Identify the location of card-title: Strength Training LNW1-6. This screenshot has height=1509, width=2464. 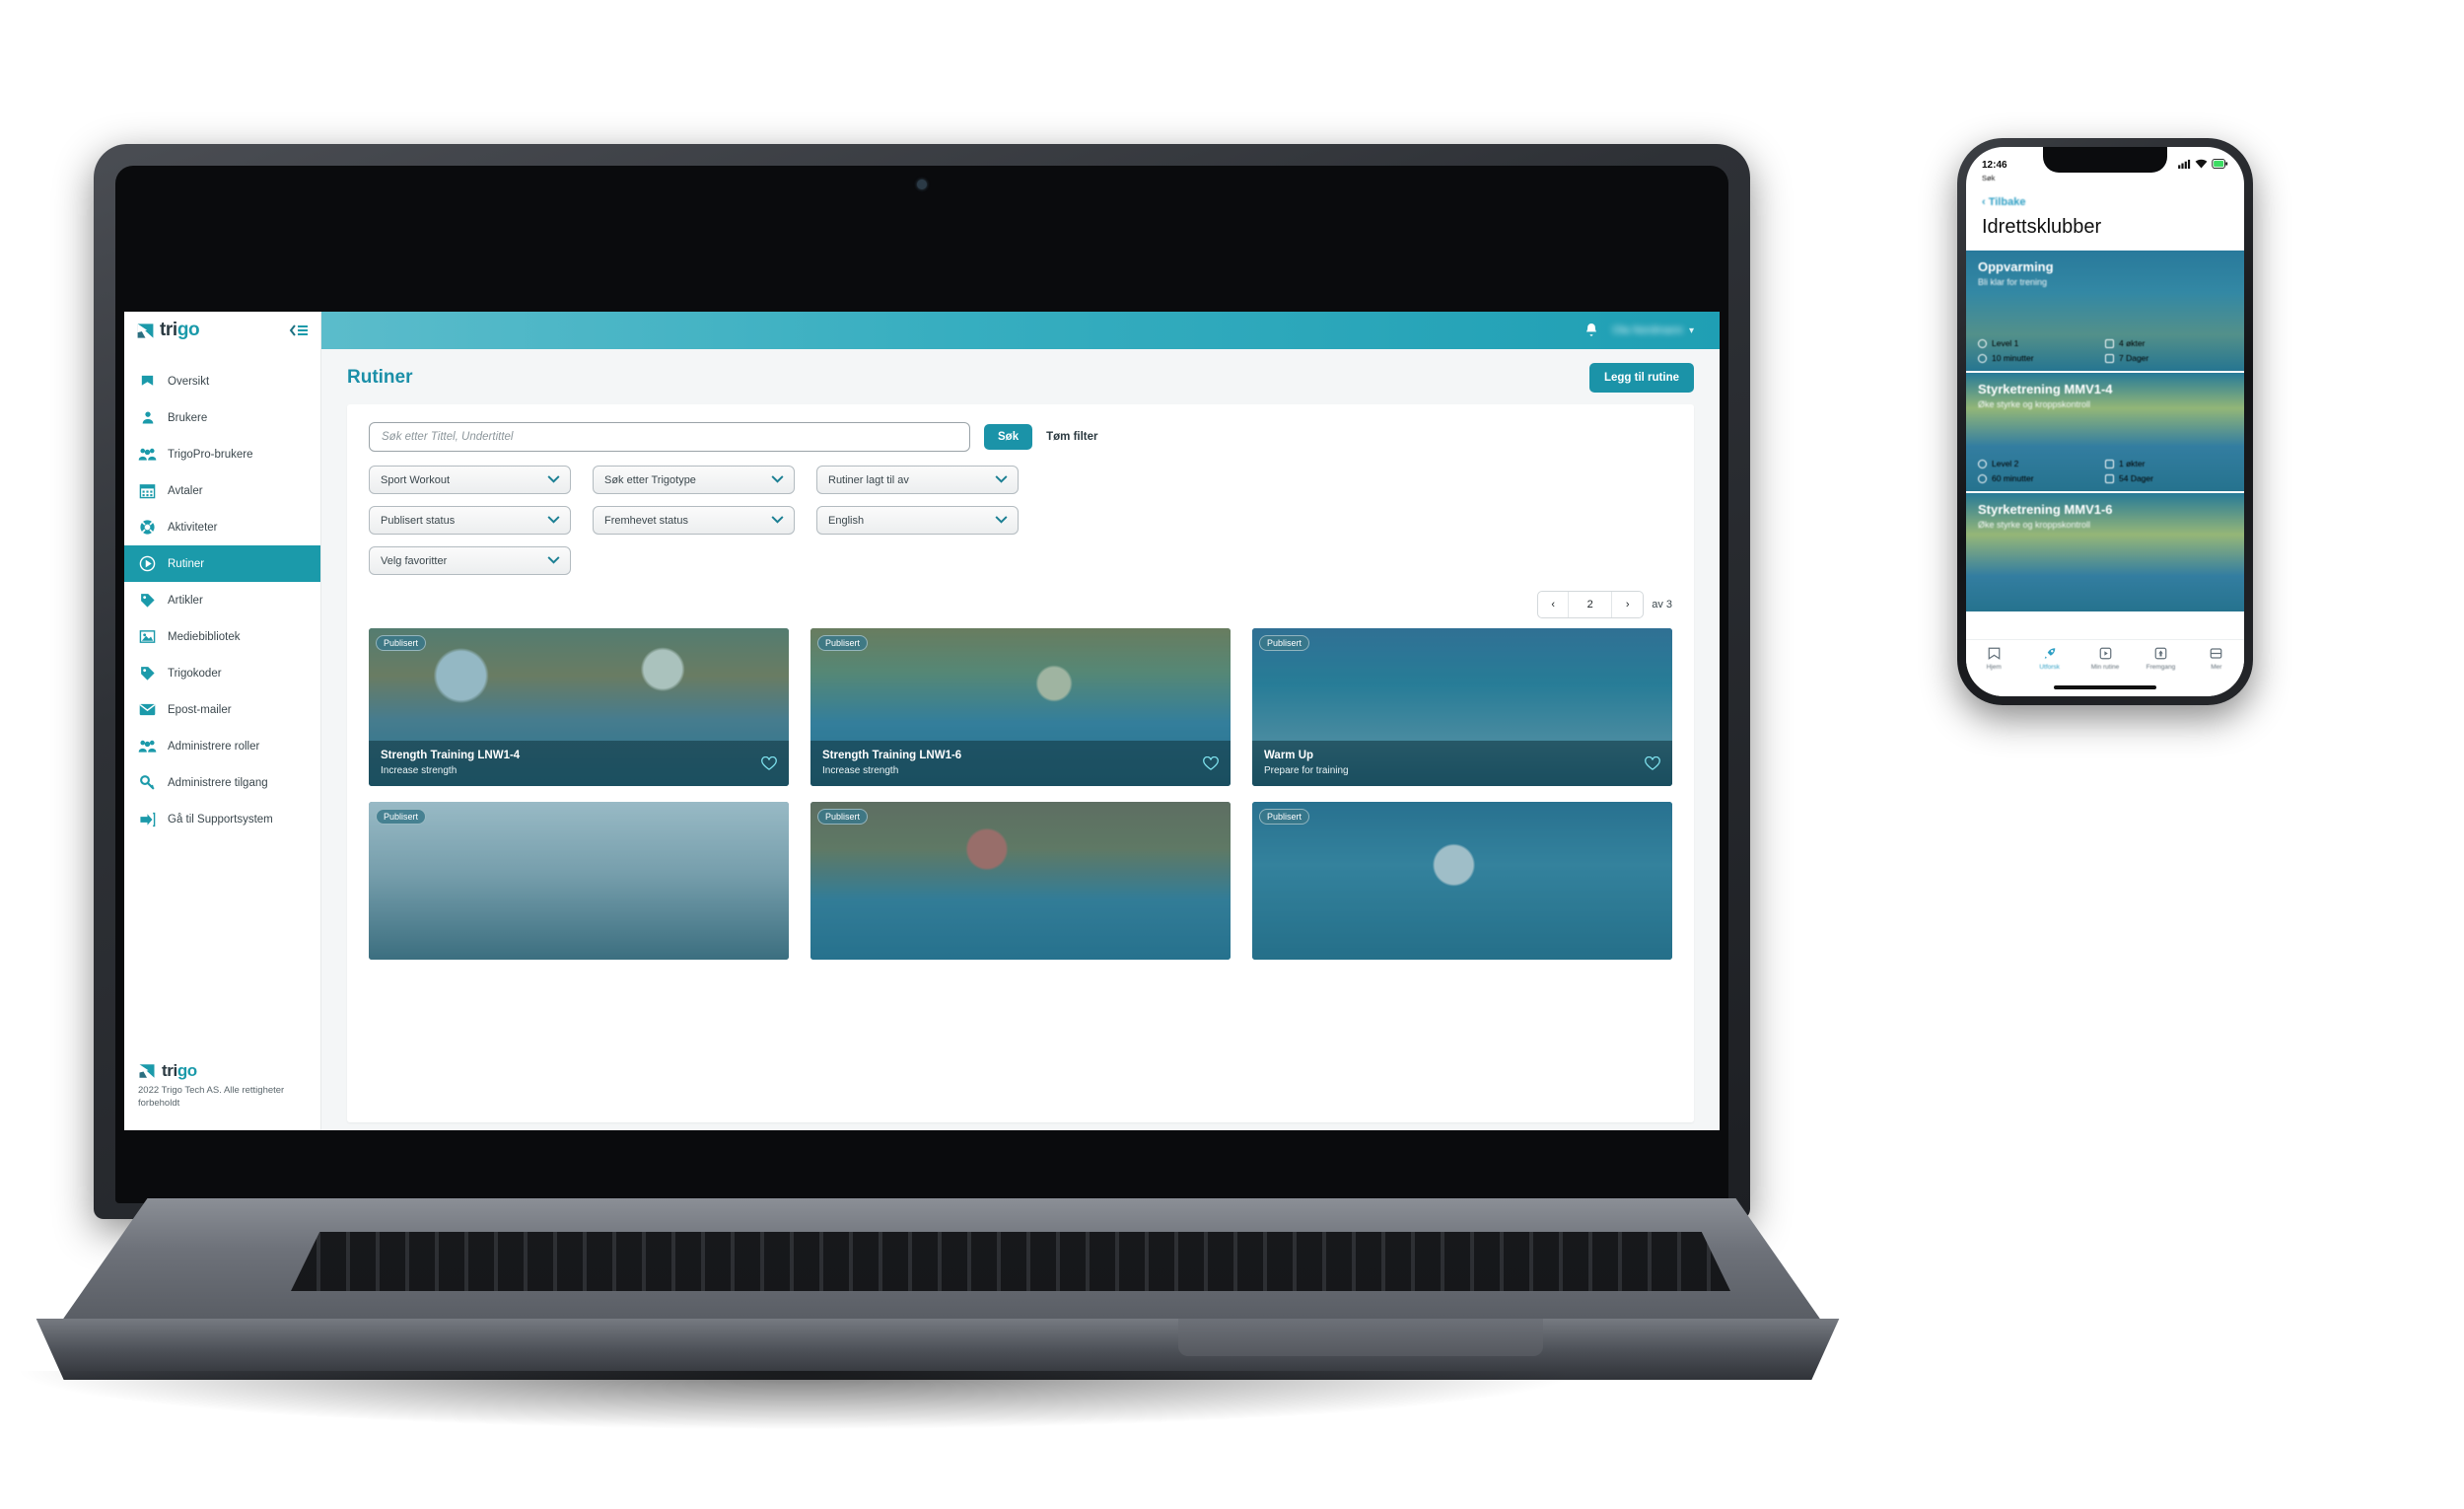
(892, 756).